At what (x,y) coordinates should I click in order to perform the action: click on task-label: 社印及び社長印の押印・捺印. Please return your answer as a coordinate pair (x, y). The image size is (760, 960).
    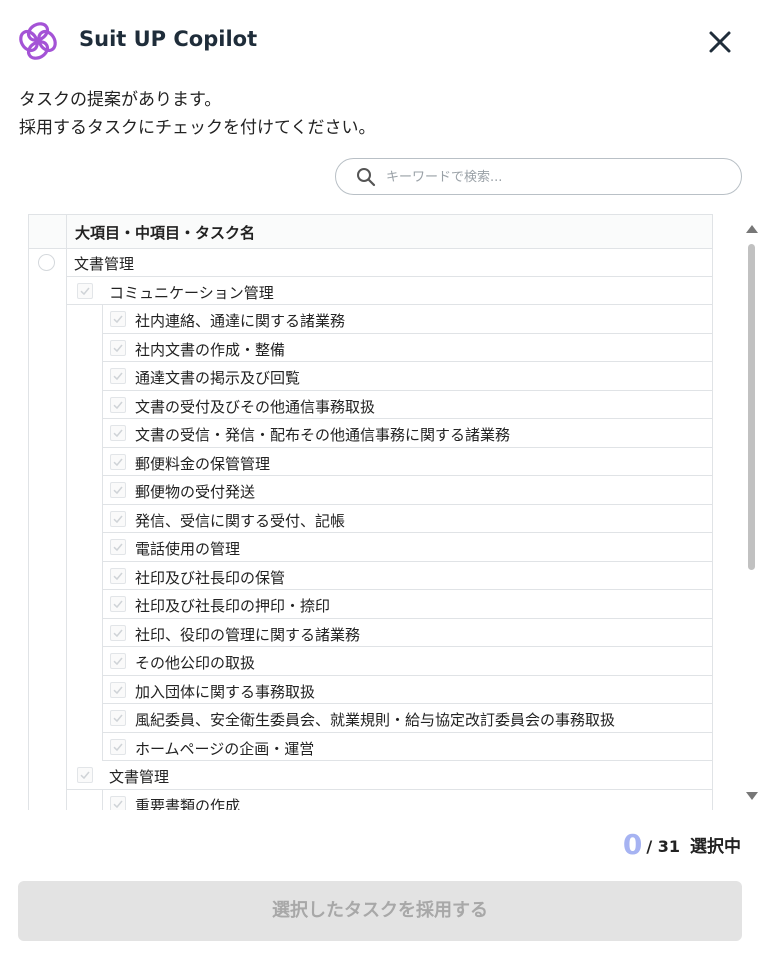
    Looking at the image, I should click on (233, 606).